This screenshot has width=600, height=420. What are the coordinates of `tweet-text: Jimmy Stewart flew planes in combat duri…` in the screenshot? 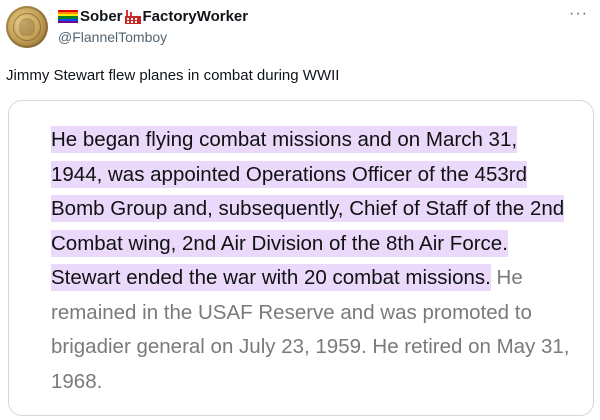 It's located at (173, 75).